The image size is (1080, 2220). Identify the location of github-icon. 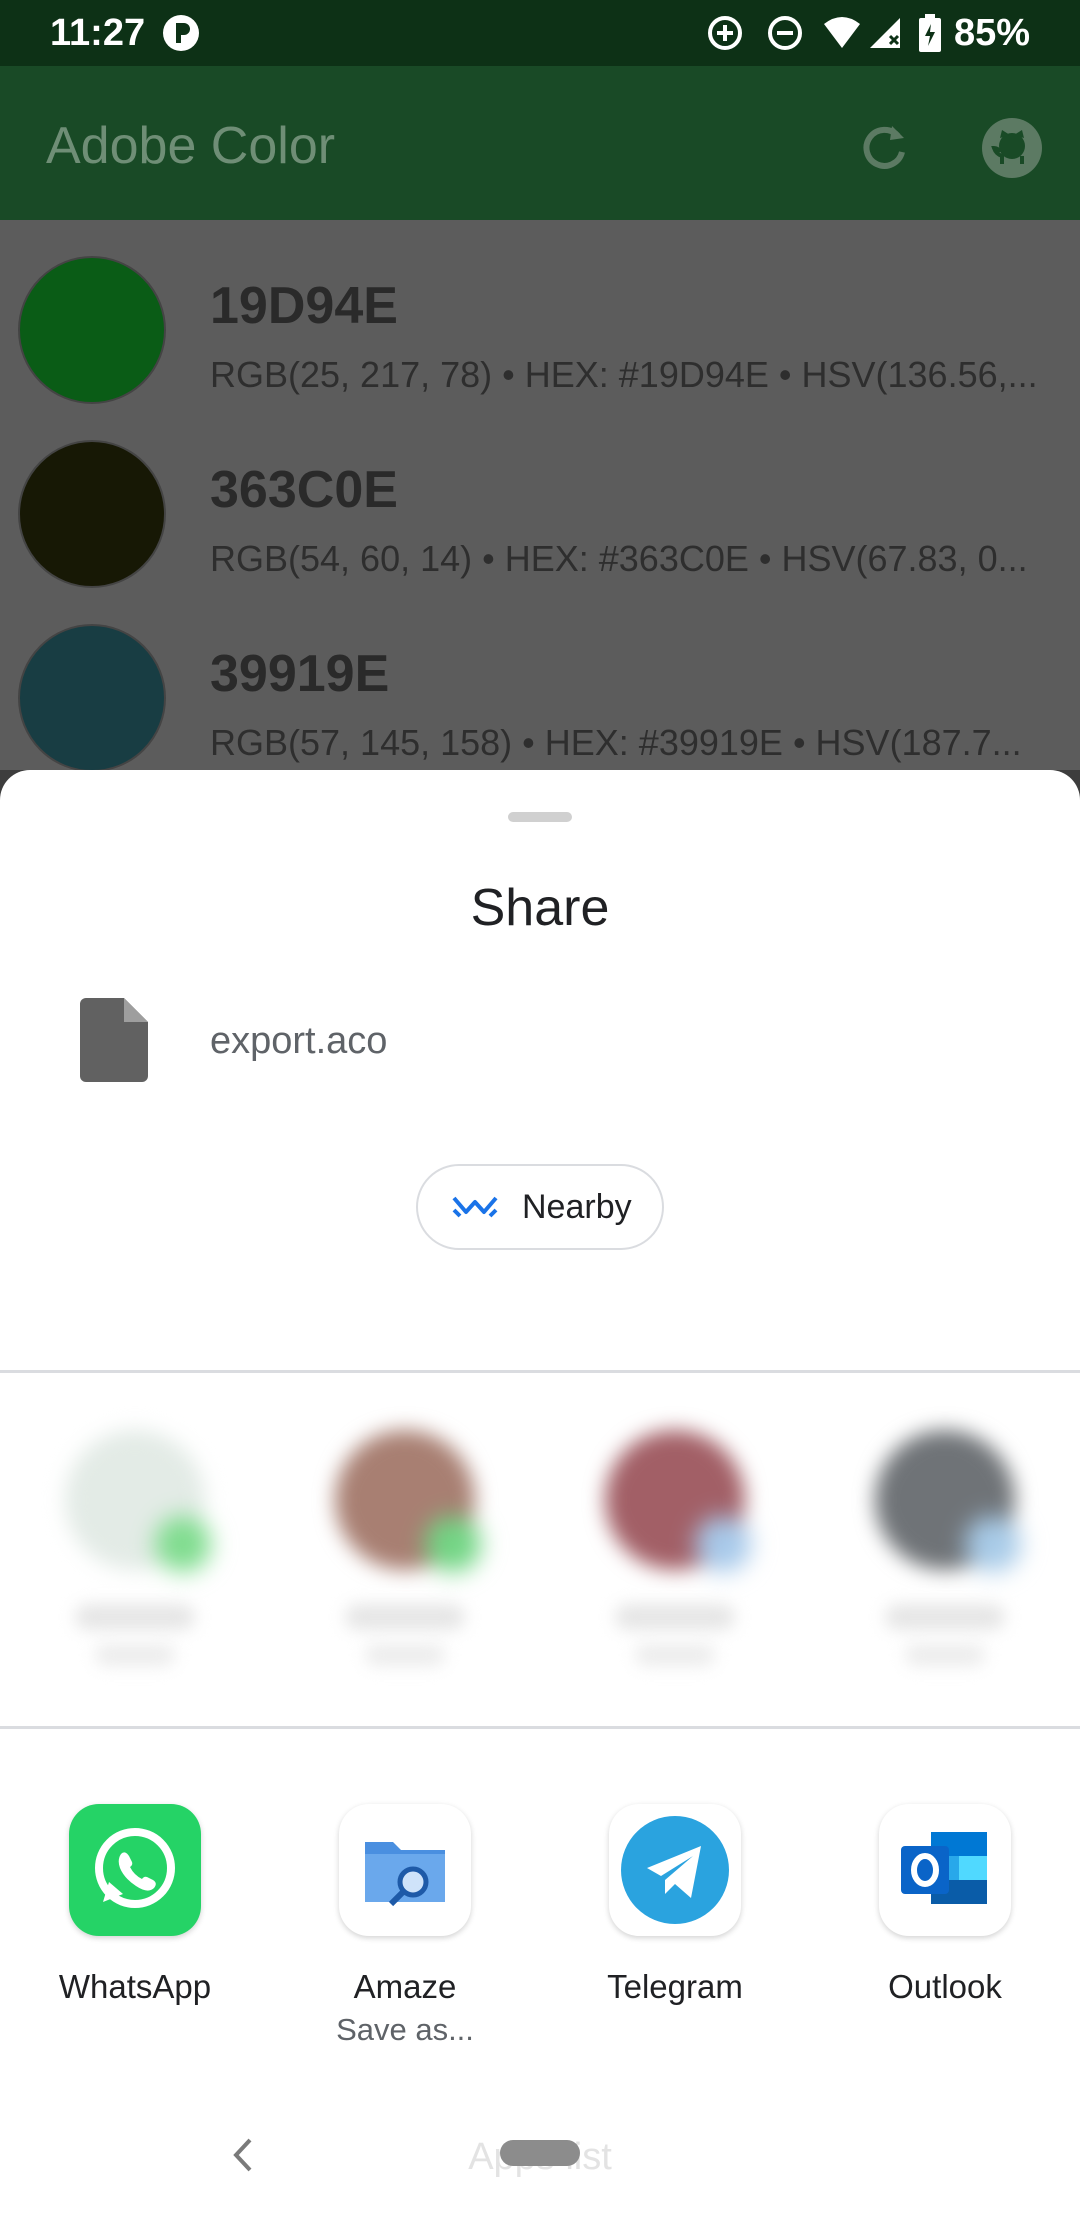
(1012, 148).